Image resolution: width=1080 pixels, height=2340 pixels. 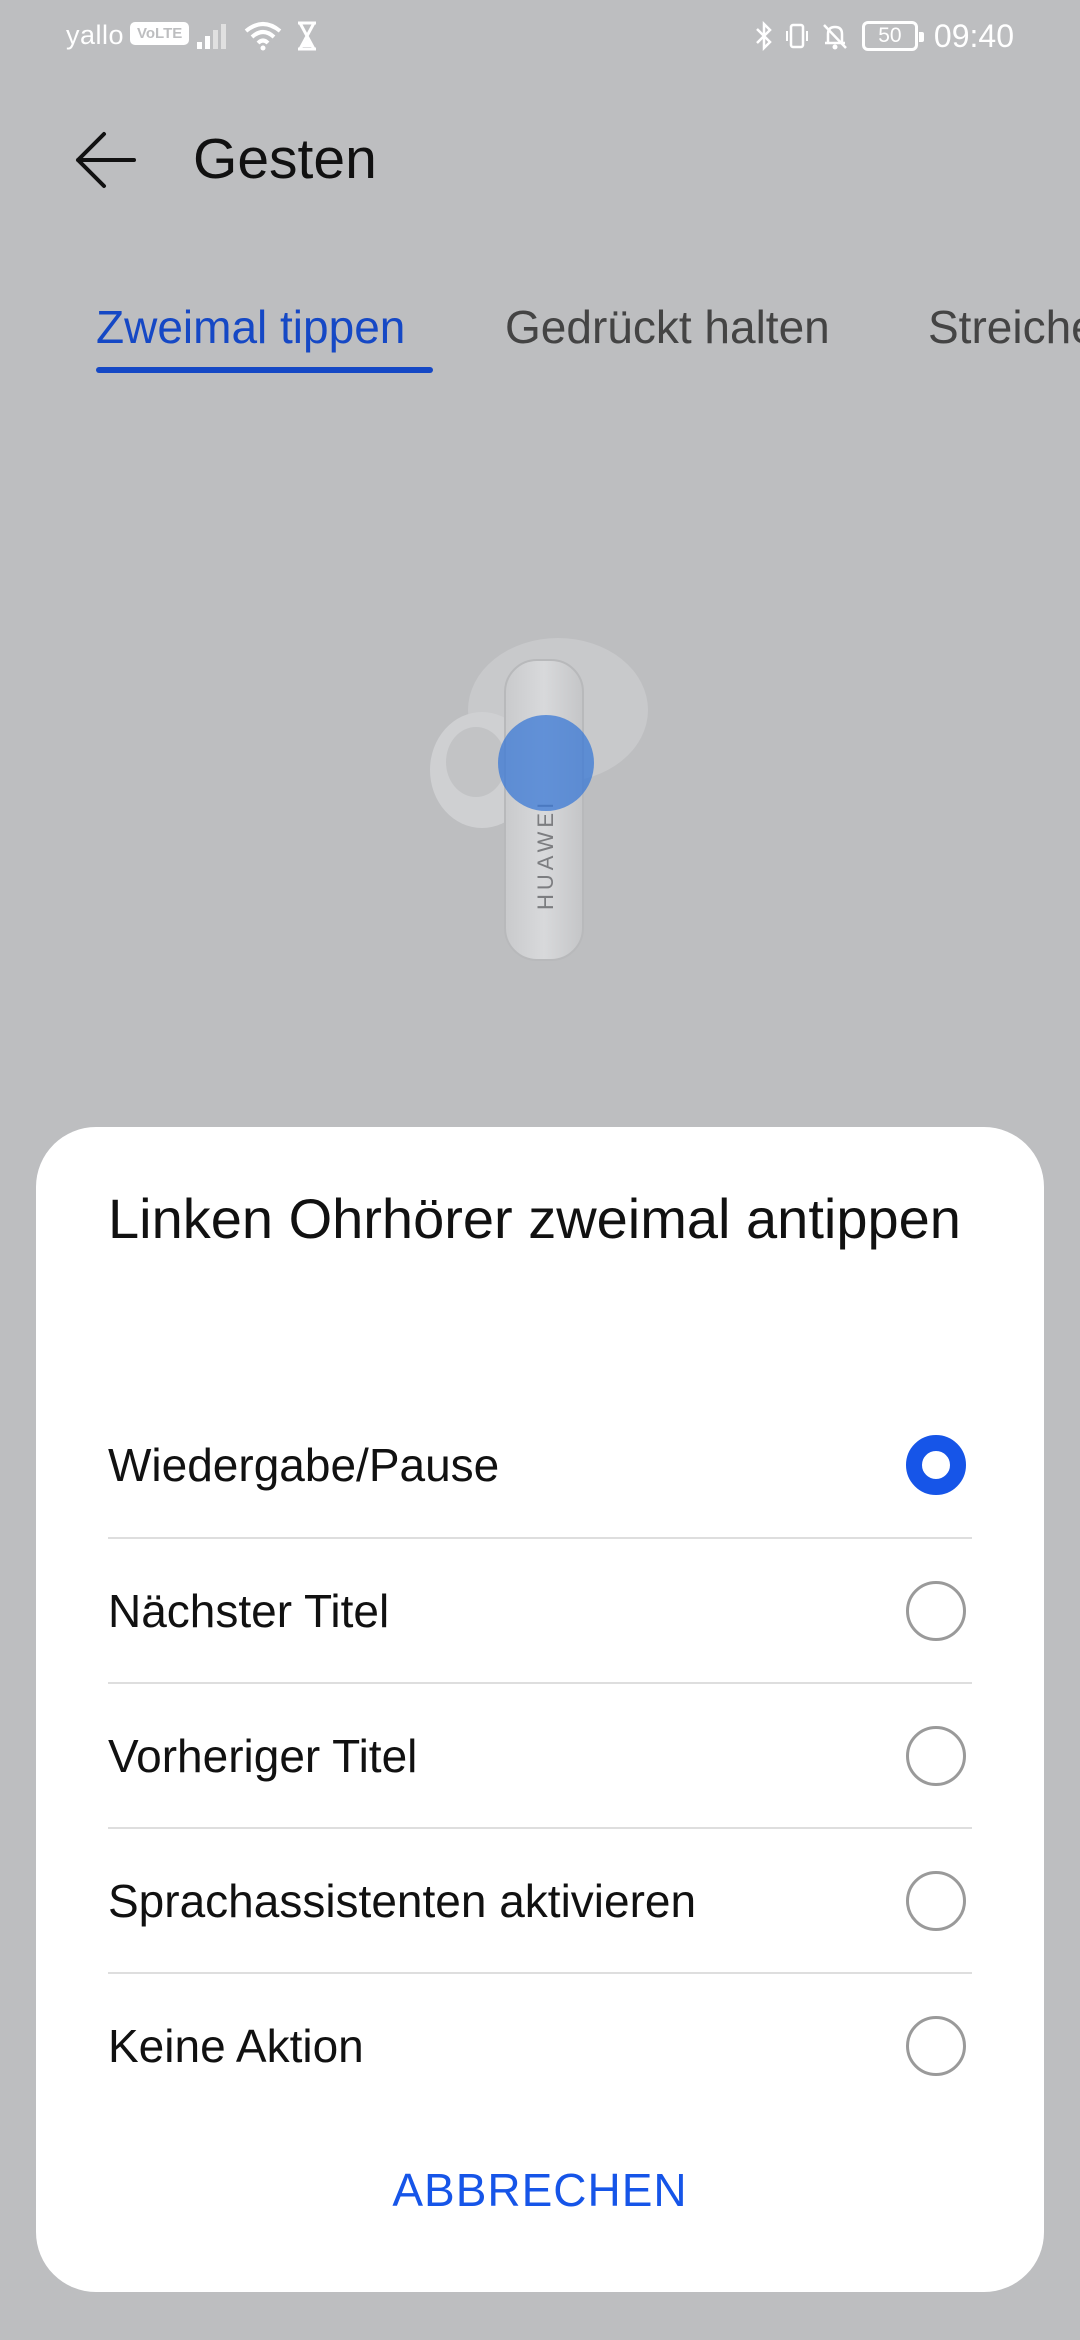 I want to click on earbud-illustration: HUAWEI, so click(x=540, y=800).